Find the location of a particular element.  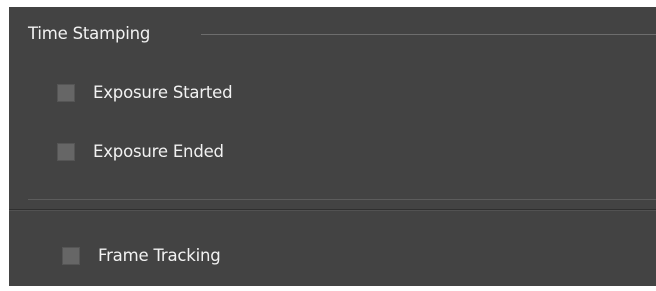

time-stamping-header: Time Stamping is located at coordinates (332, 34).